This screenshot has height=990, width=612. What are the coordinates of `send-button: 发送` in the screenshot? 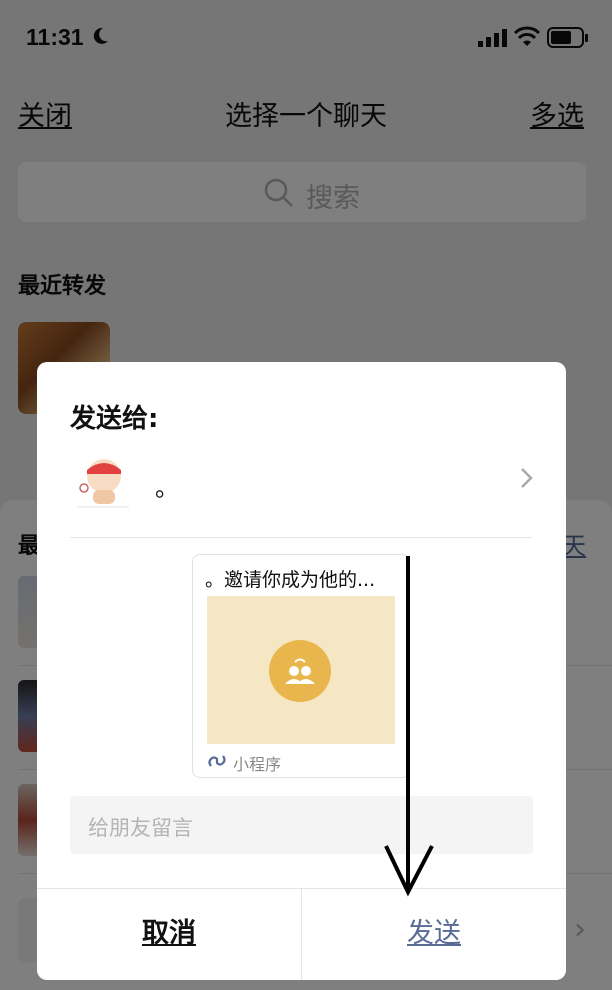 It's located at (434, 934).